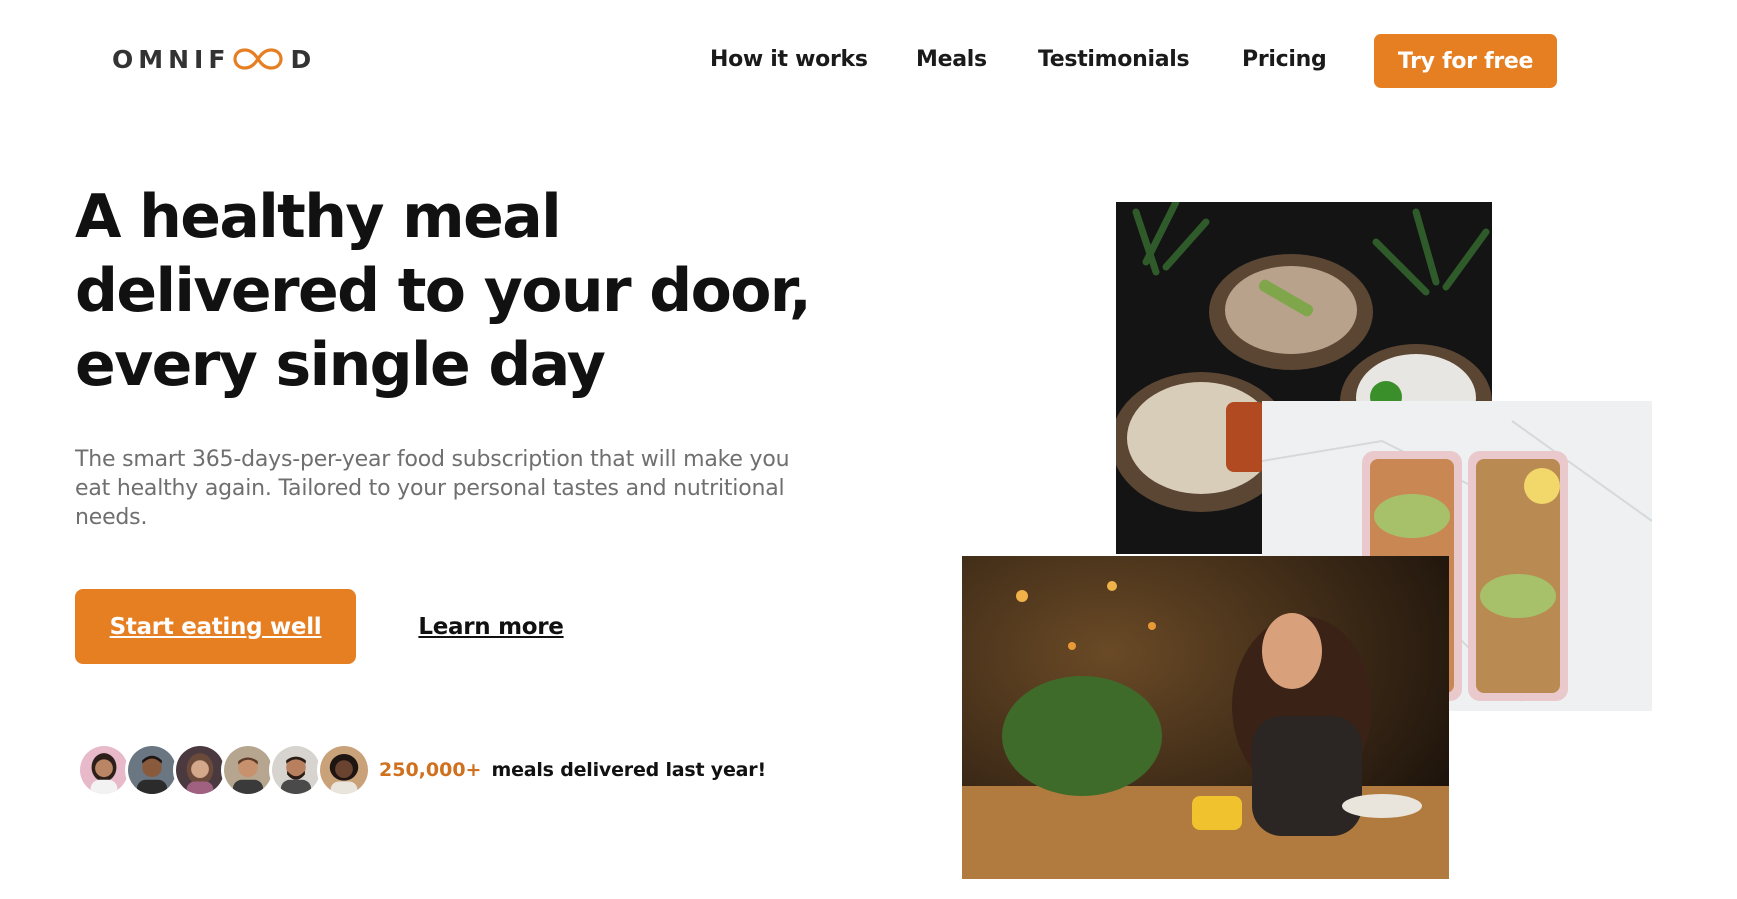 Image resolution: width=1737 pixels, height=899 pixels. I want to click on delivered-meals: 250,000+ meals delivered last year!, so click(421, 770).